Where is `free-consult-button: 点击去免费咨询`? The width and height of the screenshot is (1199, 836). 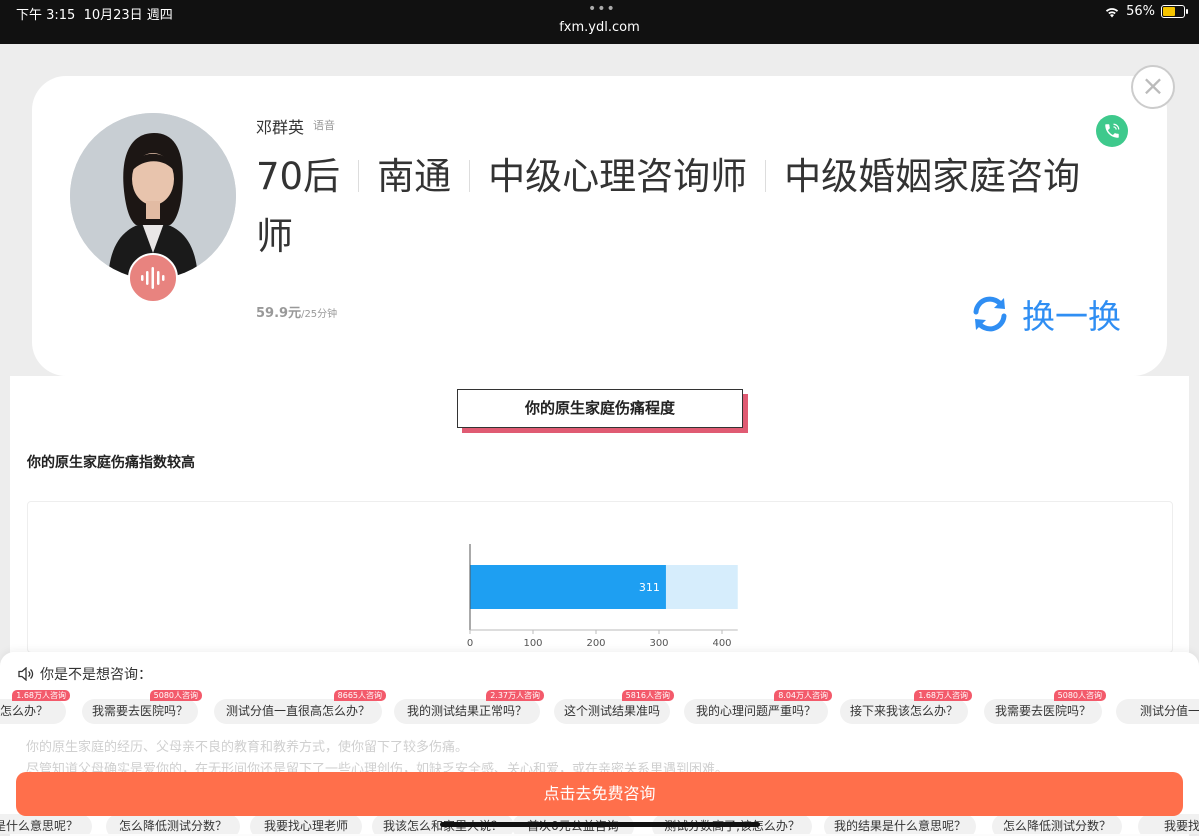
free-consult-button: 点击去免费咨询 is located at coordinates (599, 794).